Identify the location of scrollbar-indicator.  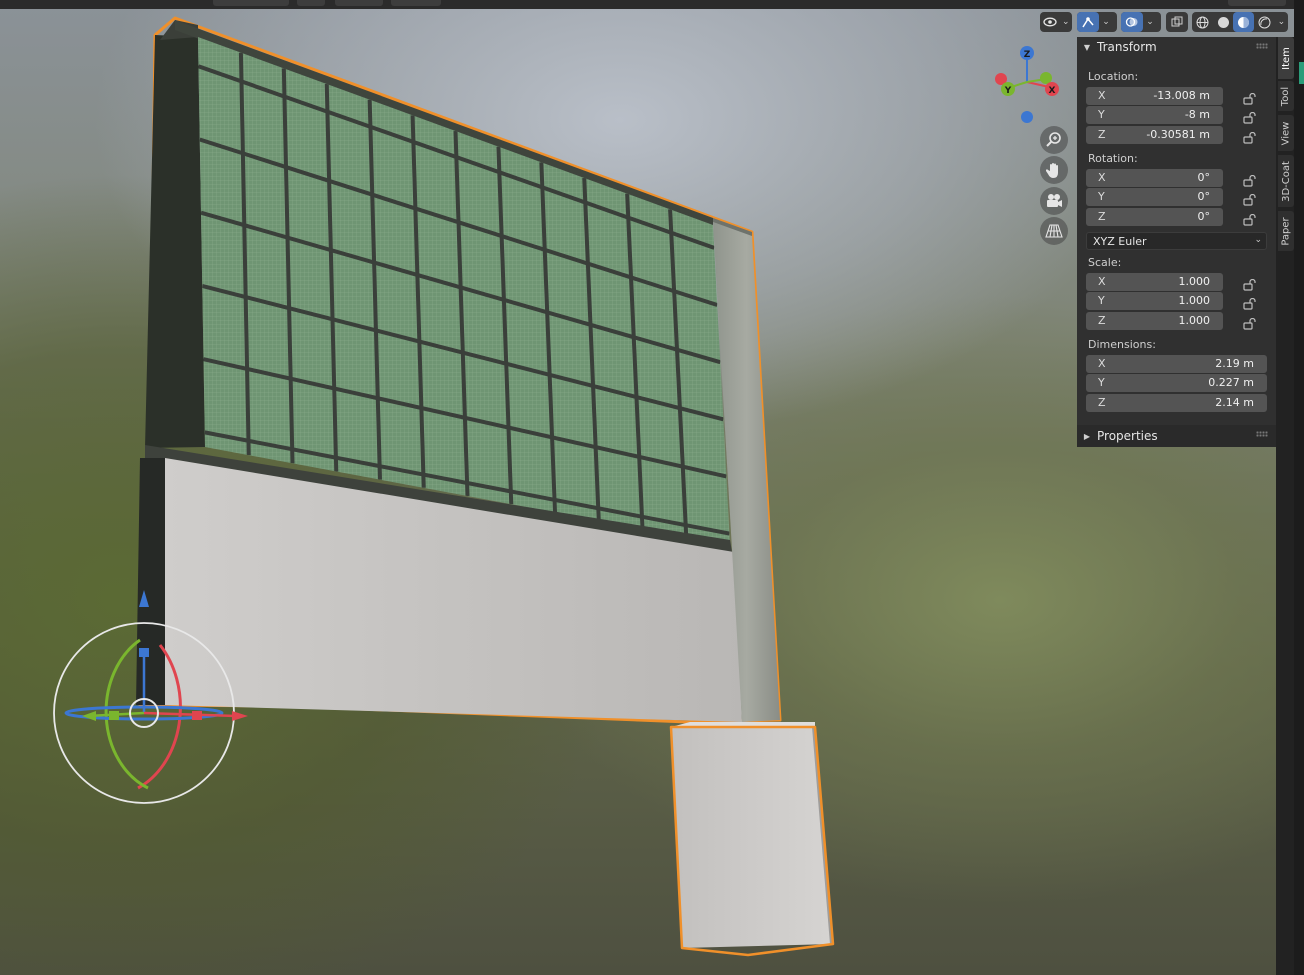
(1301, 73).